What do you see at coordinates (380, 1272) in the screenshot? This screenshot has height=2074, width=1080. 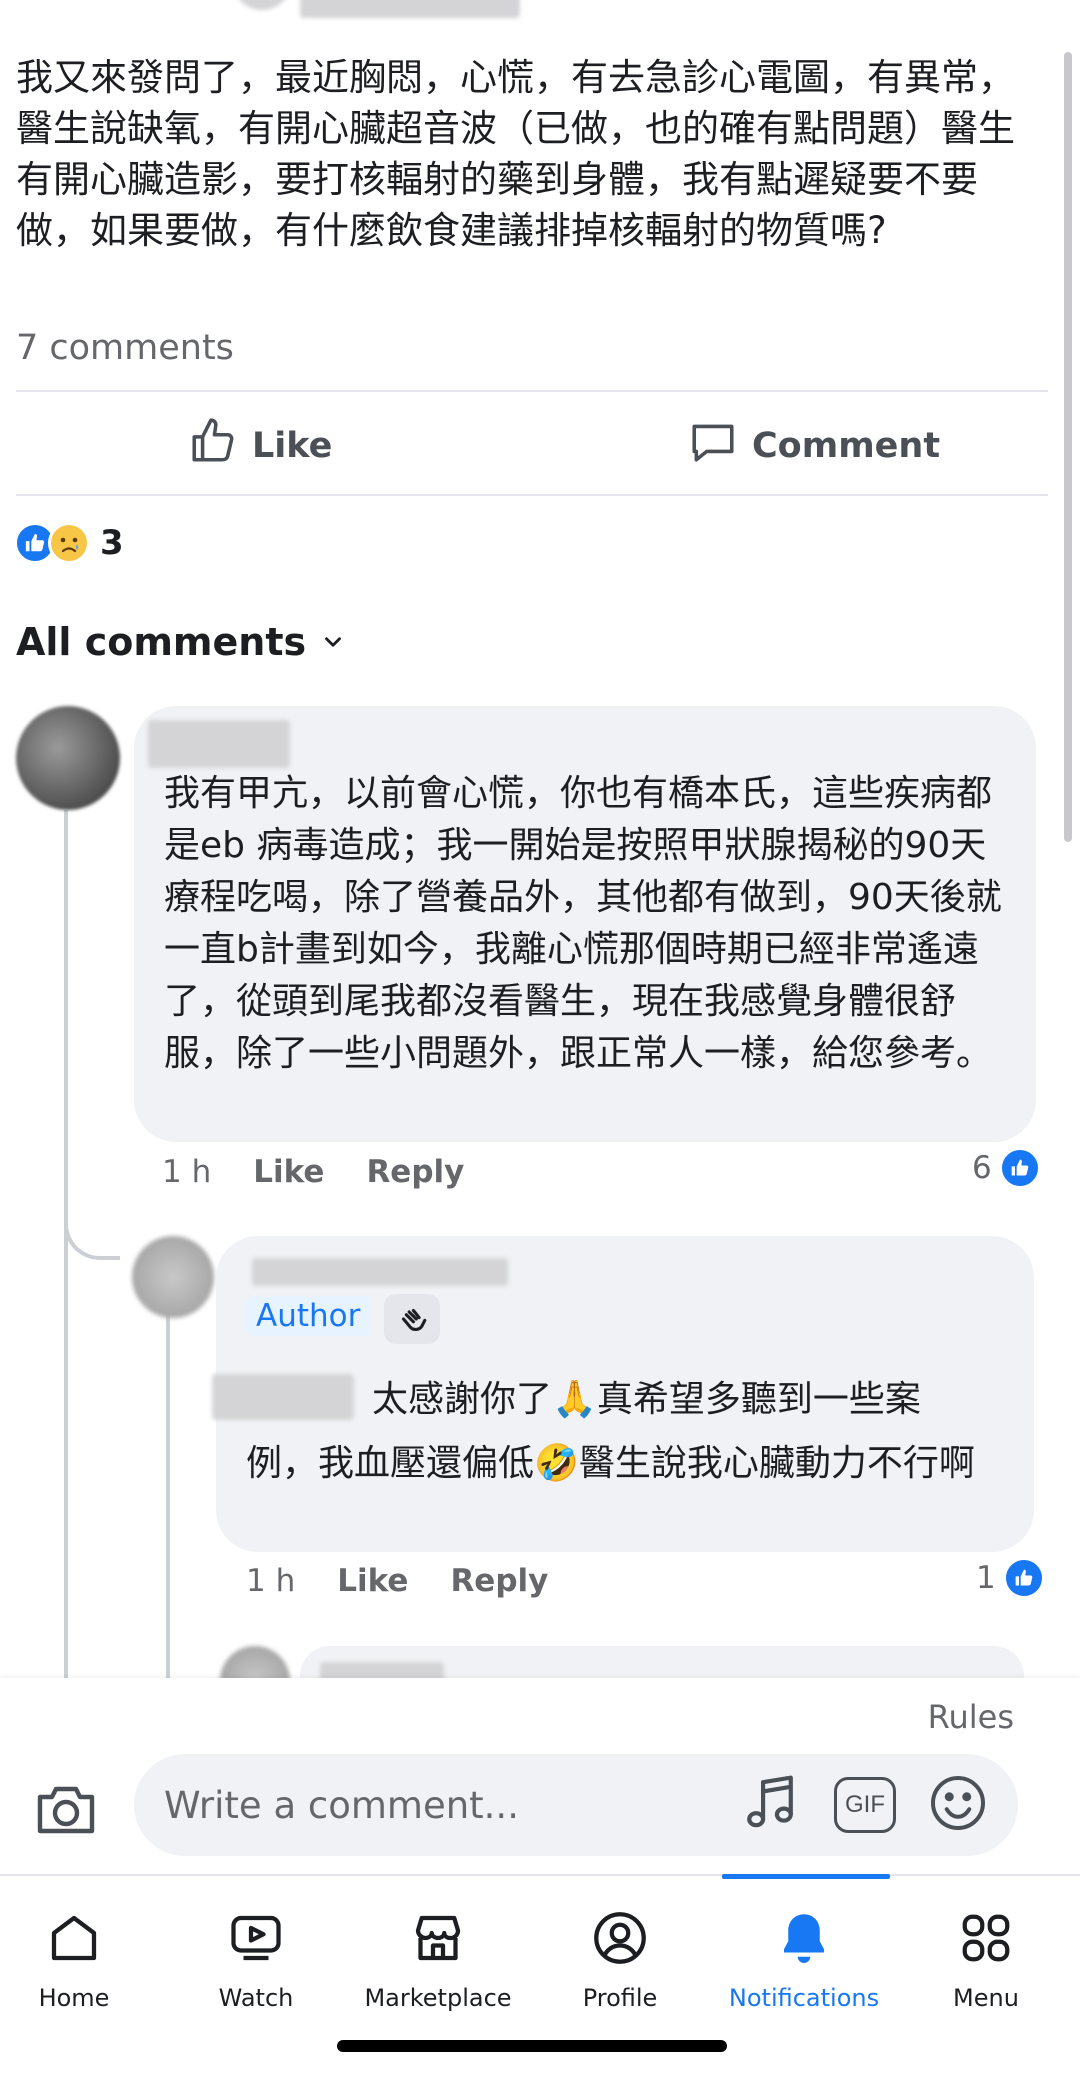 I see `author-name-blurred` at bounding box center [380, 1272].